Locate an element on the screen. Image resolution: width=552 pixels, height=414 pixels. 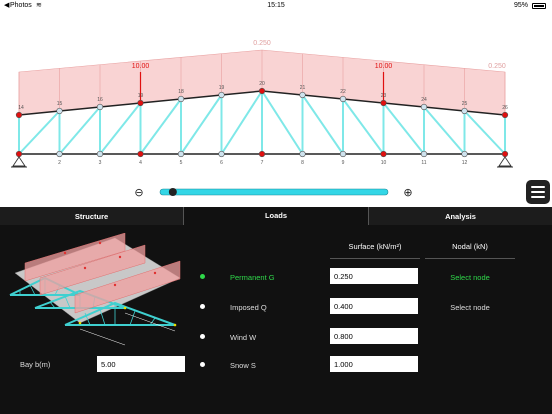
top-node-label: 22 is located at coordinates (343, 92).